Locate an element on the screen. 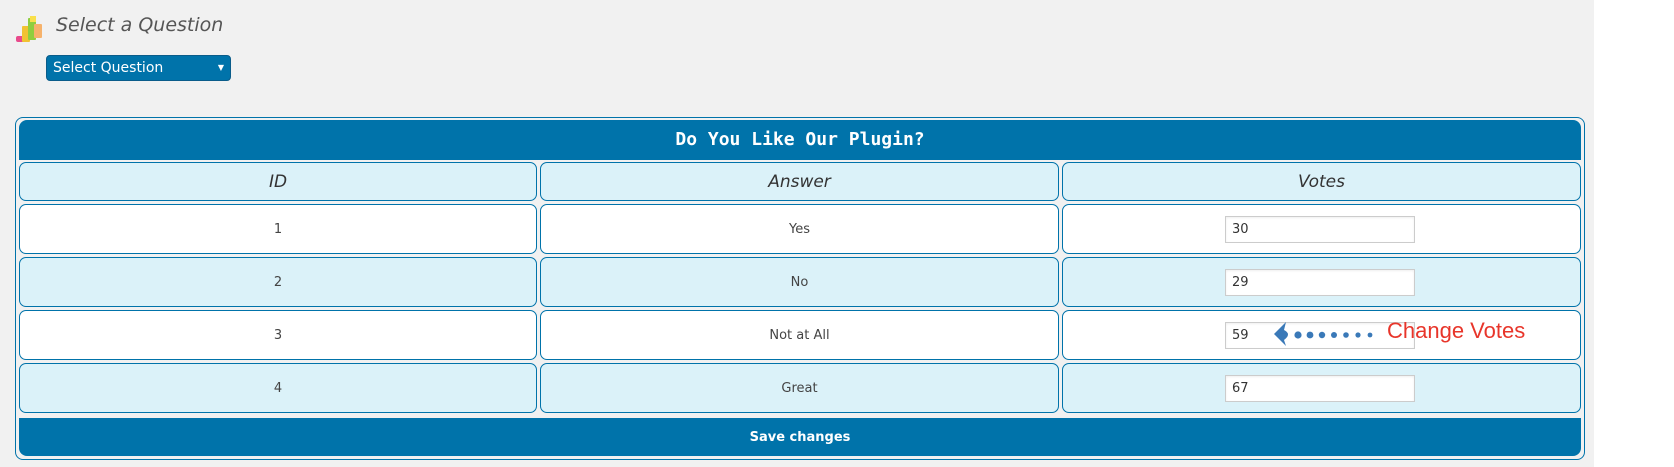  question-select: Select Question ▼ is located at coordinates (138, 68).